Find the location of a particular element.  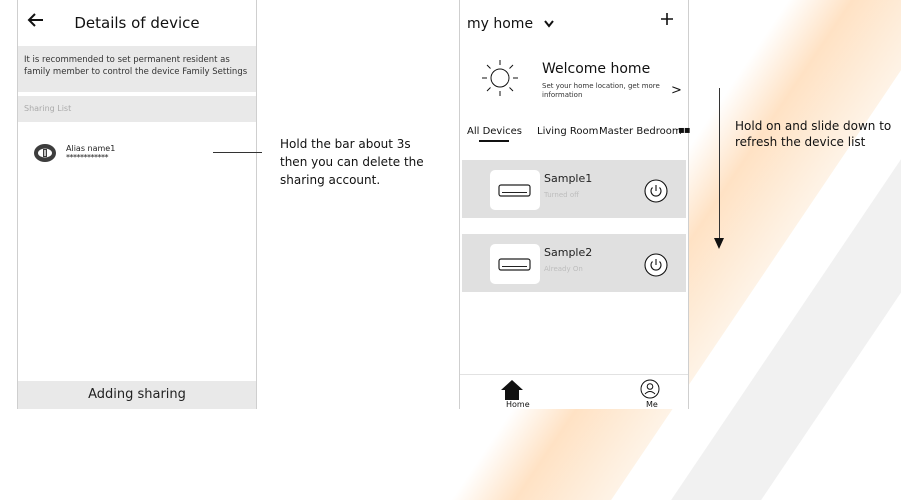

more-tabs-icon: ▪▪ is located at coordinates (684, 130).